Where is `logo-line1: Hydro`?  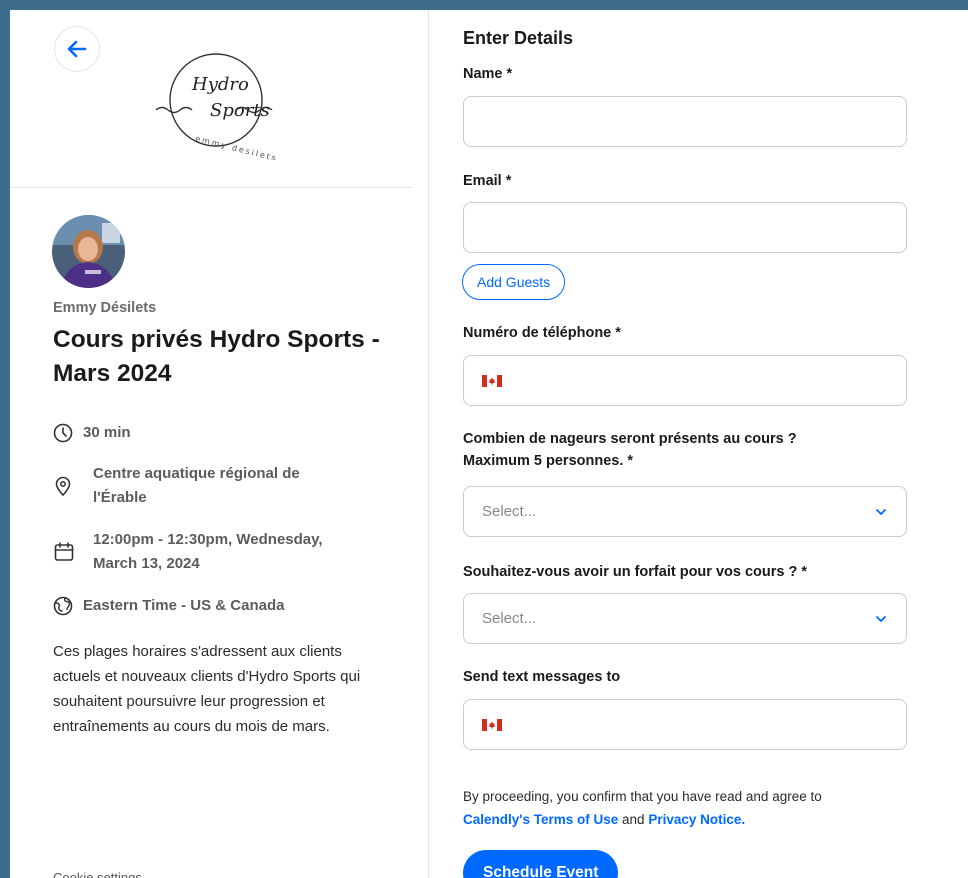 logo-line1: Hydro is located at coordinates (220, 84).